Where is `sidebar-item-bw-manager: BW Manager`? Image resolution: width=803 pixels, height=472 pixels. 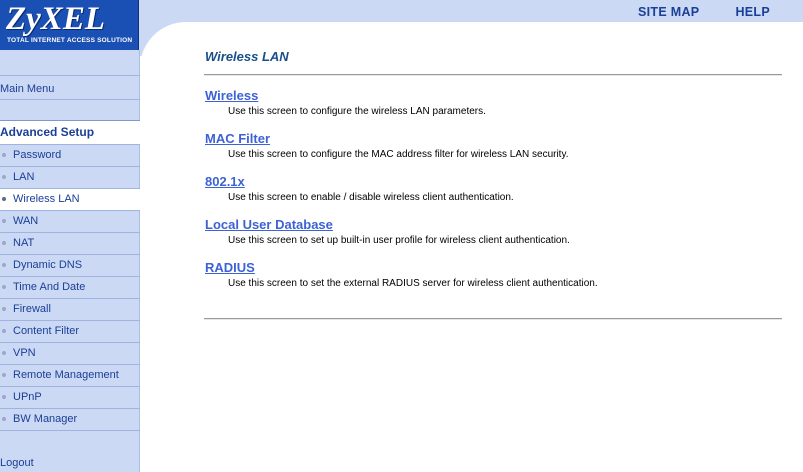
sidebar-item-bw-manager: BW Manager is located at coordinates (70, 419).